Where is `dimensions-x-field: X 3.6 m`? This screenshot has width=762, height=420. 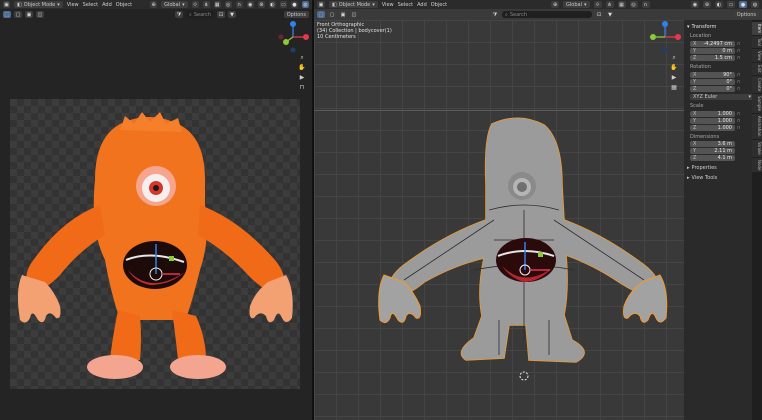 dimensions-x-field: X 3.6 m is located at coordinates (712, 144).